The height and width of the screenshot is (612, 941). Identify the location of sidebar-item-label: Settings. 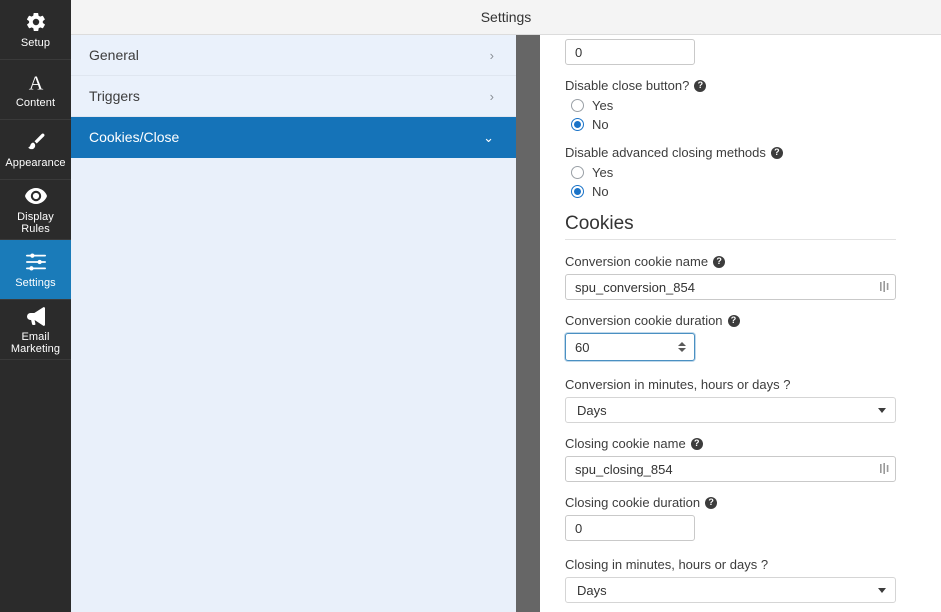
(35, 283).